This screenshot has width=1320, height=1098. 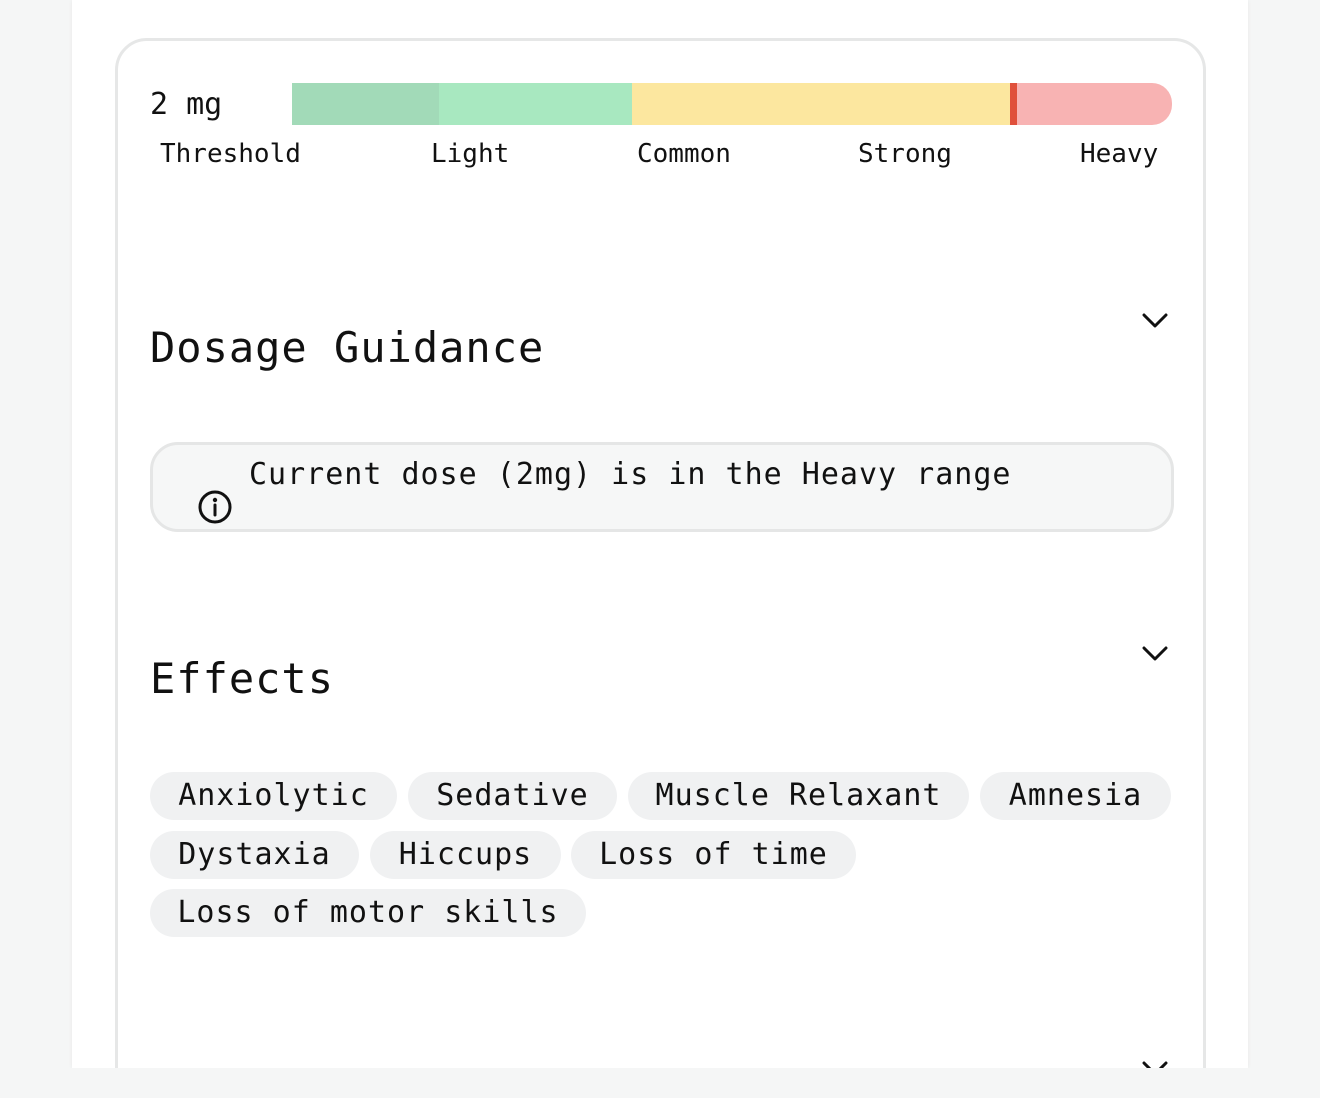 What do you see at coordinates (1155, 1063) in the screenshot?
I see `next-section-chevron-down-icon` at bounding box center [1155, 1063].